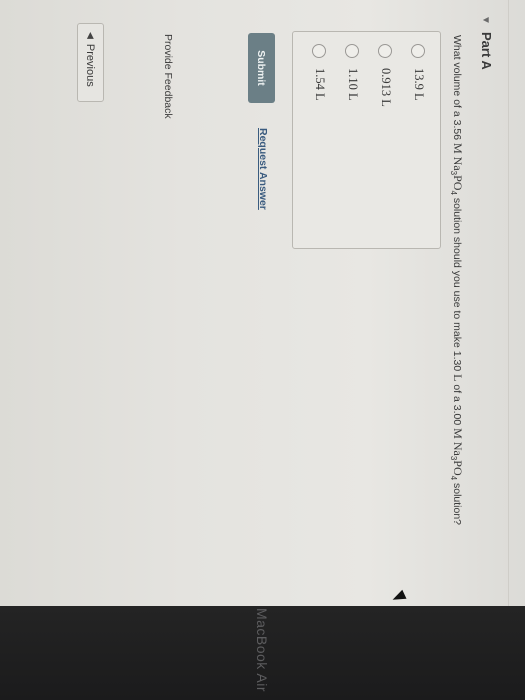  Describe the element at coordinates (90, 65) in the screenshot. I see `previous-label: Previous` at that location.